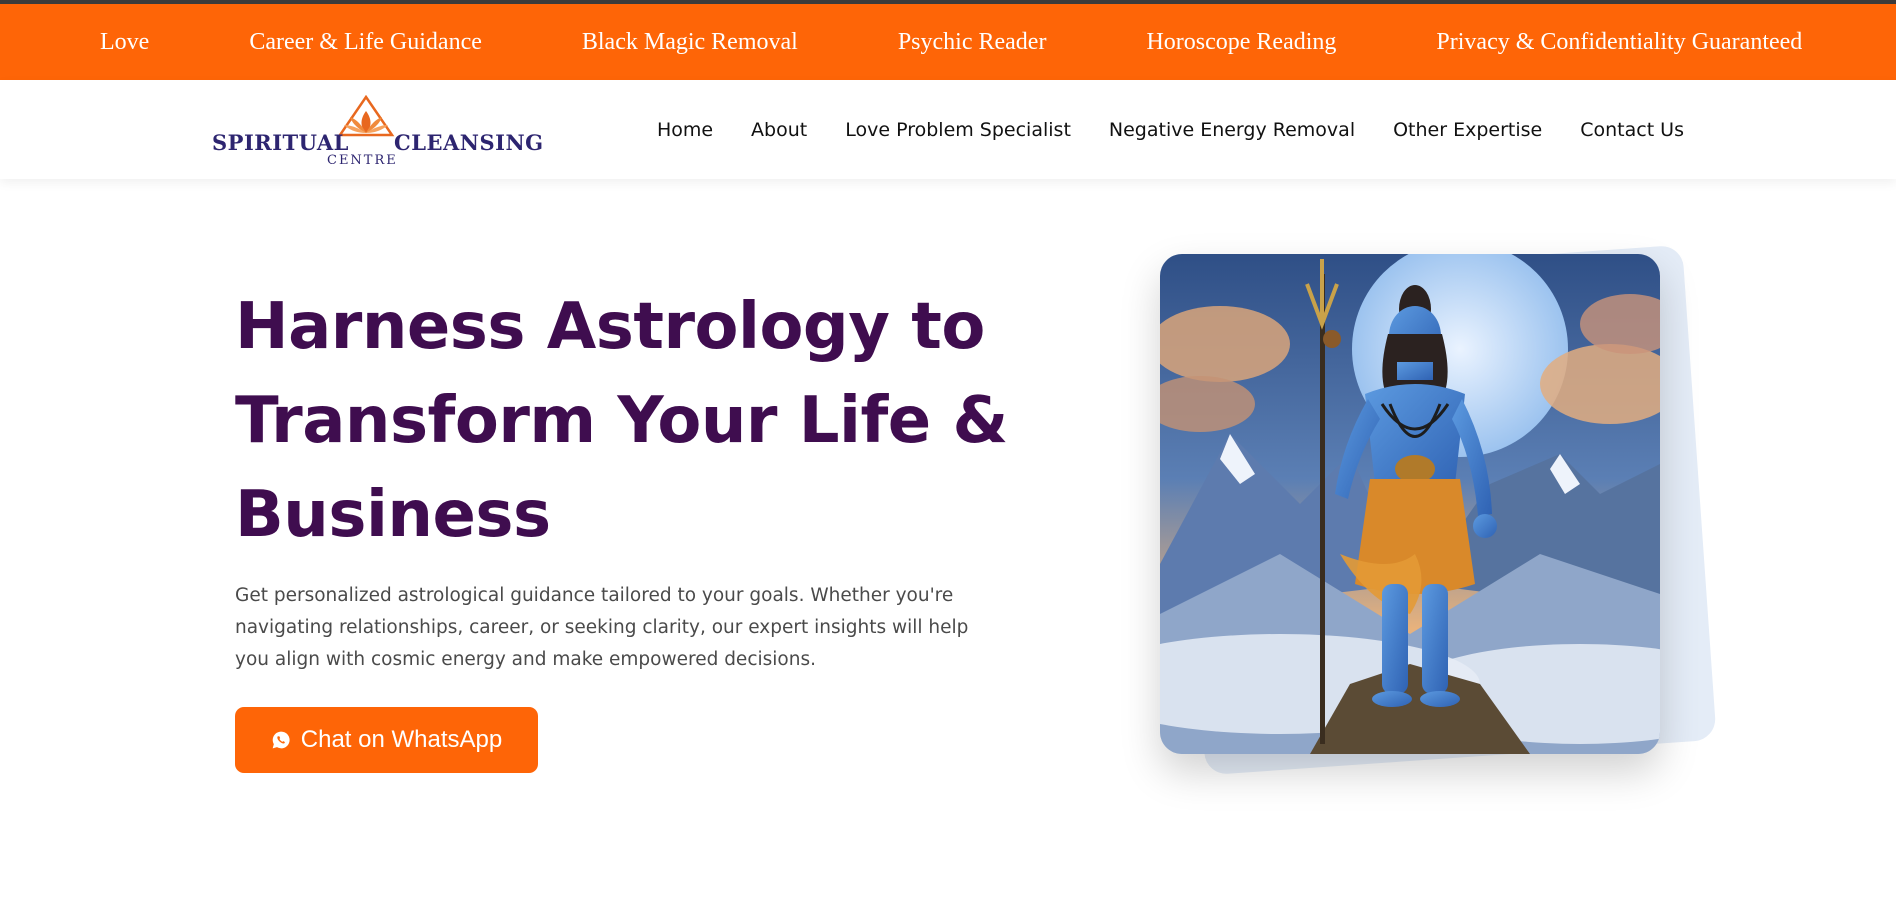 Image resolution: width=1896 pixels, height=921 pixels. What do you see at coordinates (281, 740) in the screenshot?
I see `whatsapp-icon` at bounding box center [281, 740].